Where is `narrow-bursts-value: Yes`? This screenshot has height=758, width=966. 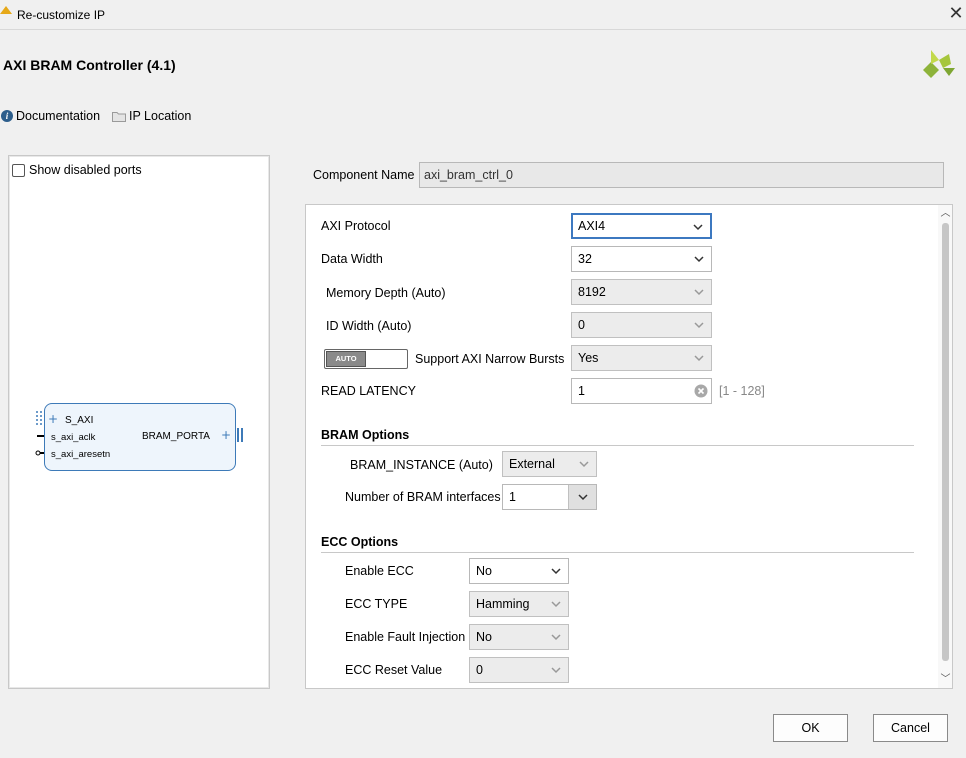 narrow-bursts-value: Yes is located at coordinates (588, 358).